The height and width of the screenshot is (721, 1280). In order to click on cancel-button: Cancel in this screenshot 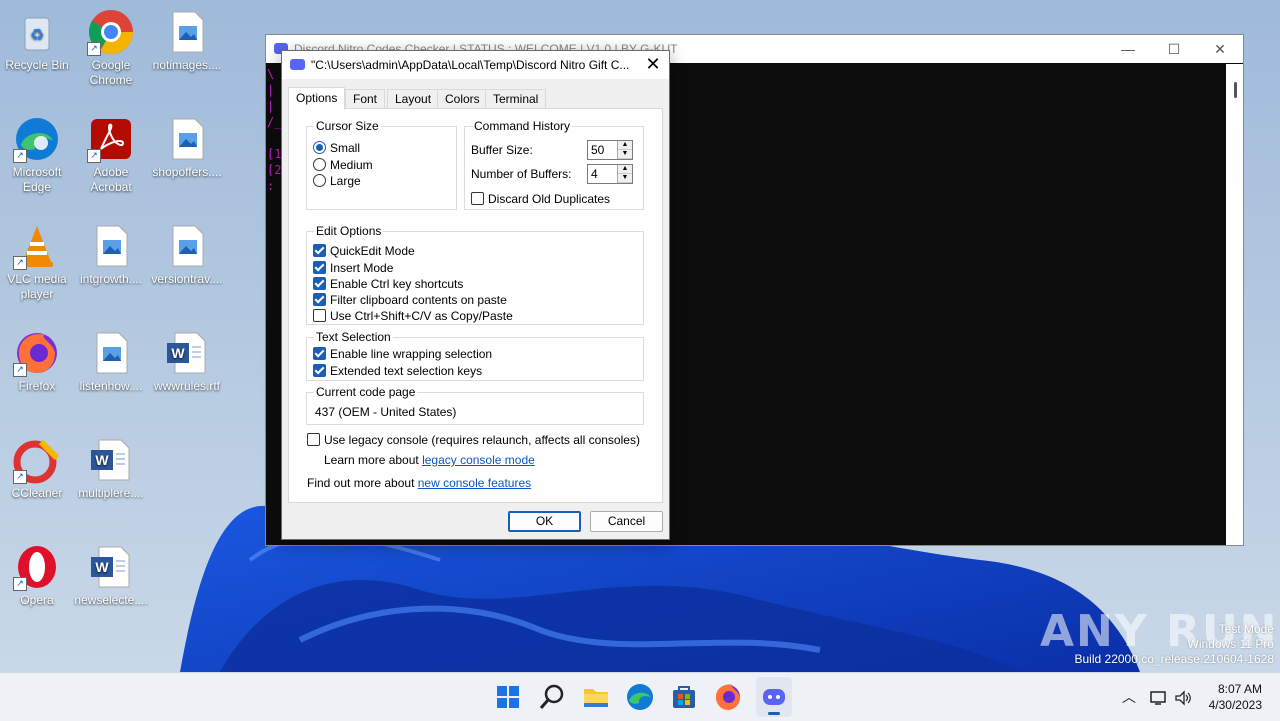, I will do `click(626, 521)`.